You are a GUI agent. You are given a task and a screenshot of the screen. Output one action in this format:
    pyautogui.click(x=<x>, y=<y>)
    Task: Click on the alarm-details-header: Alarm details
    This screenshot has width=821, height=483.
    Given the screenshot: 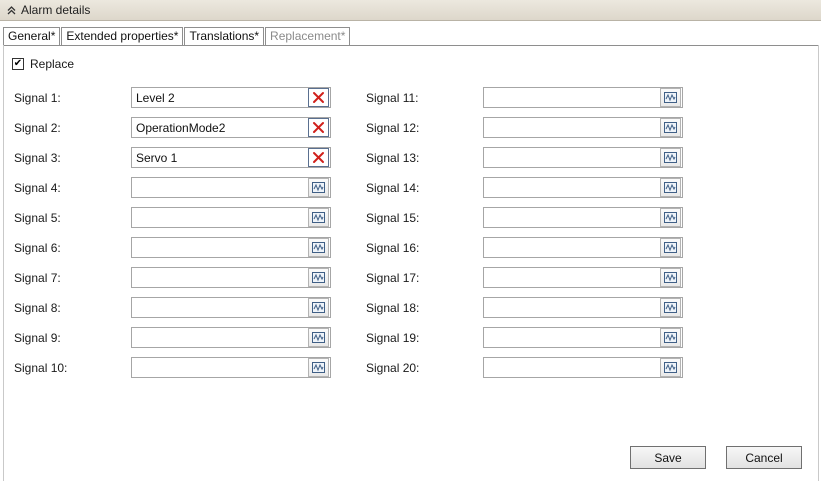 What is the action you would take?
    pyautogui.click(x=410, y=10)
    